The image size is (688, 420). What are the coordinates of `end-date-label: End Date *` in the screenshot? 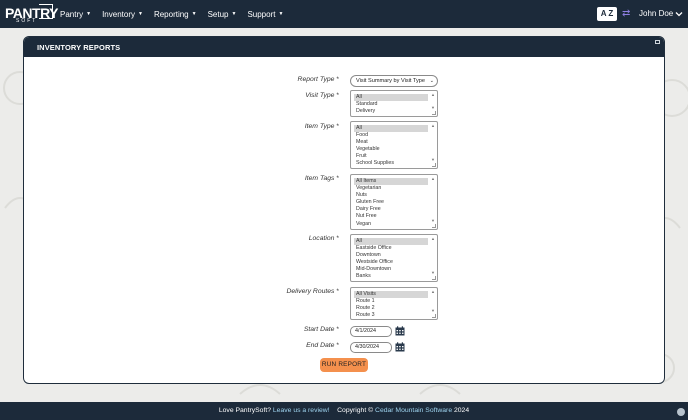 It's located at (269, 345).